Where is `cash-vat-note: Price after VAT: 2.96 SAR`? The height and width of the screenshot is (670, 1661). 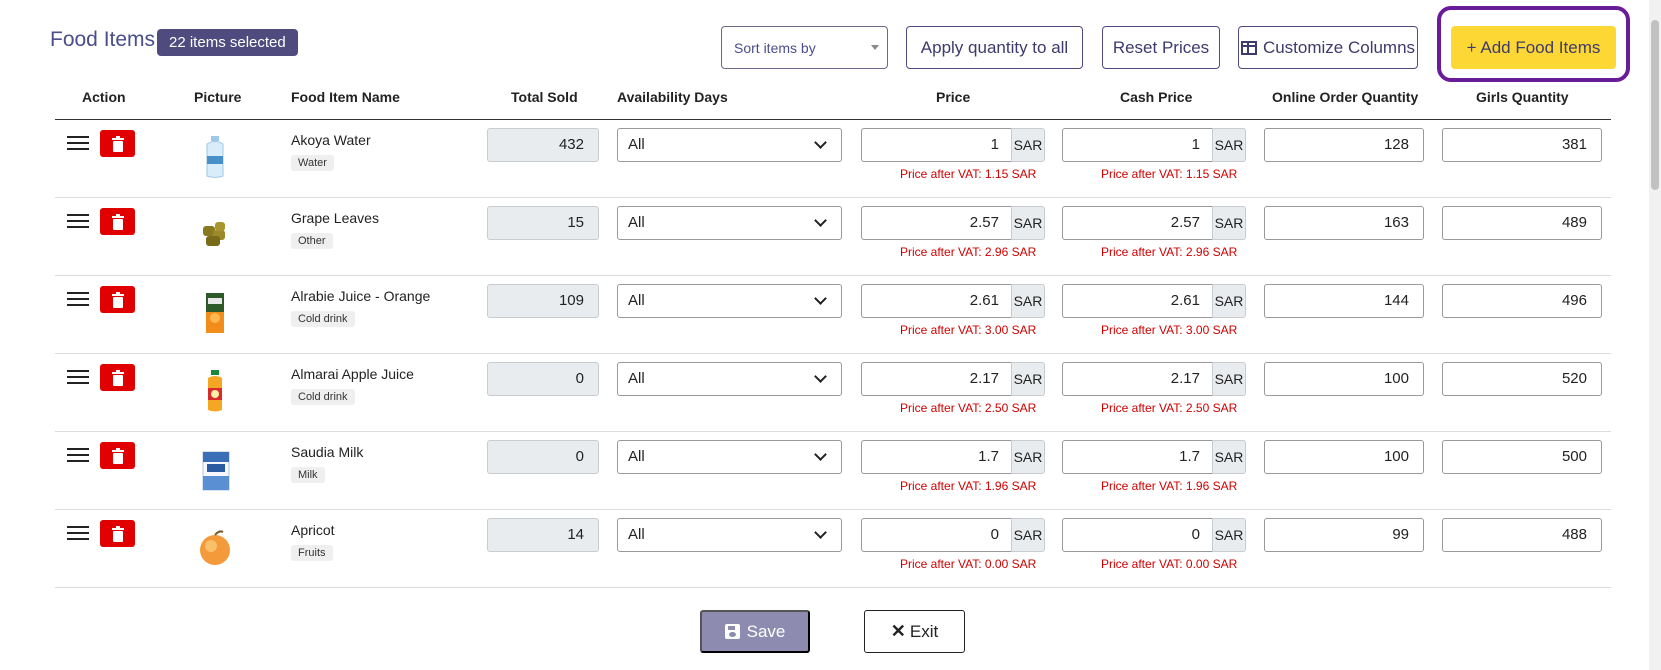 cash-vat-note: Price after VAT: 2.96 SAR is located at coordinates (1169, 252).